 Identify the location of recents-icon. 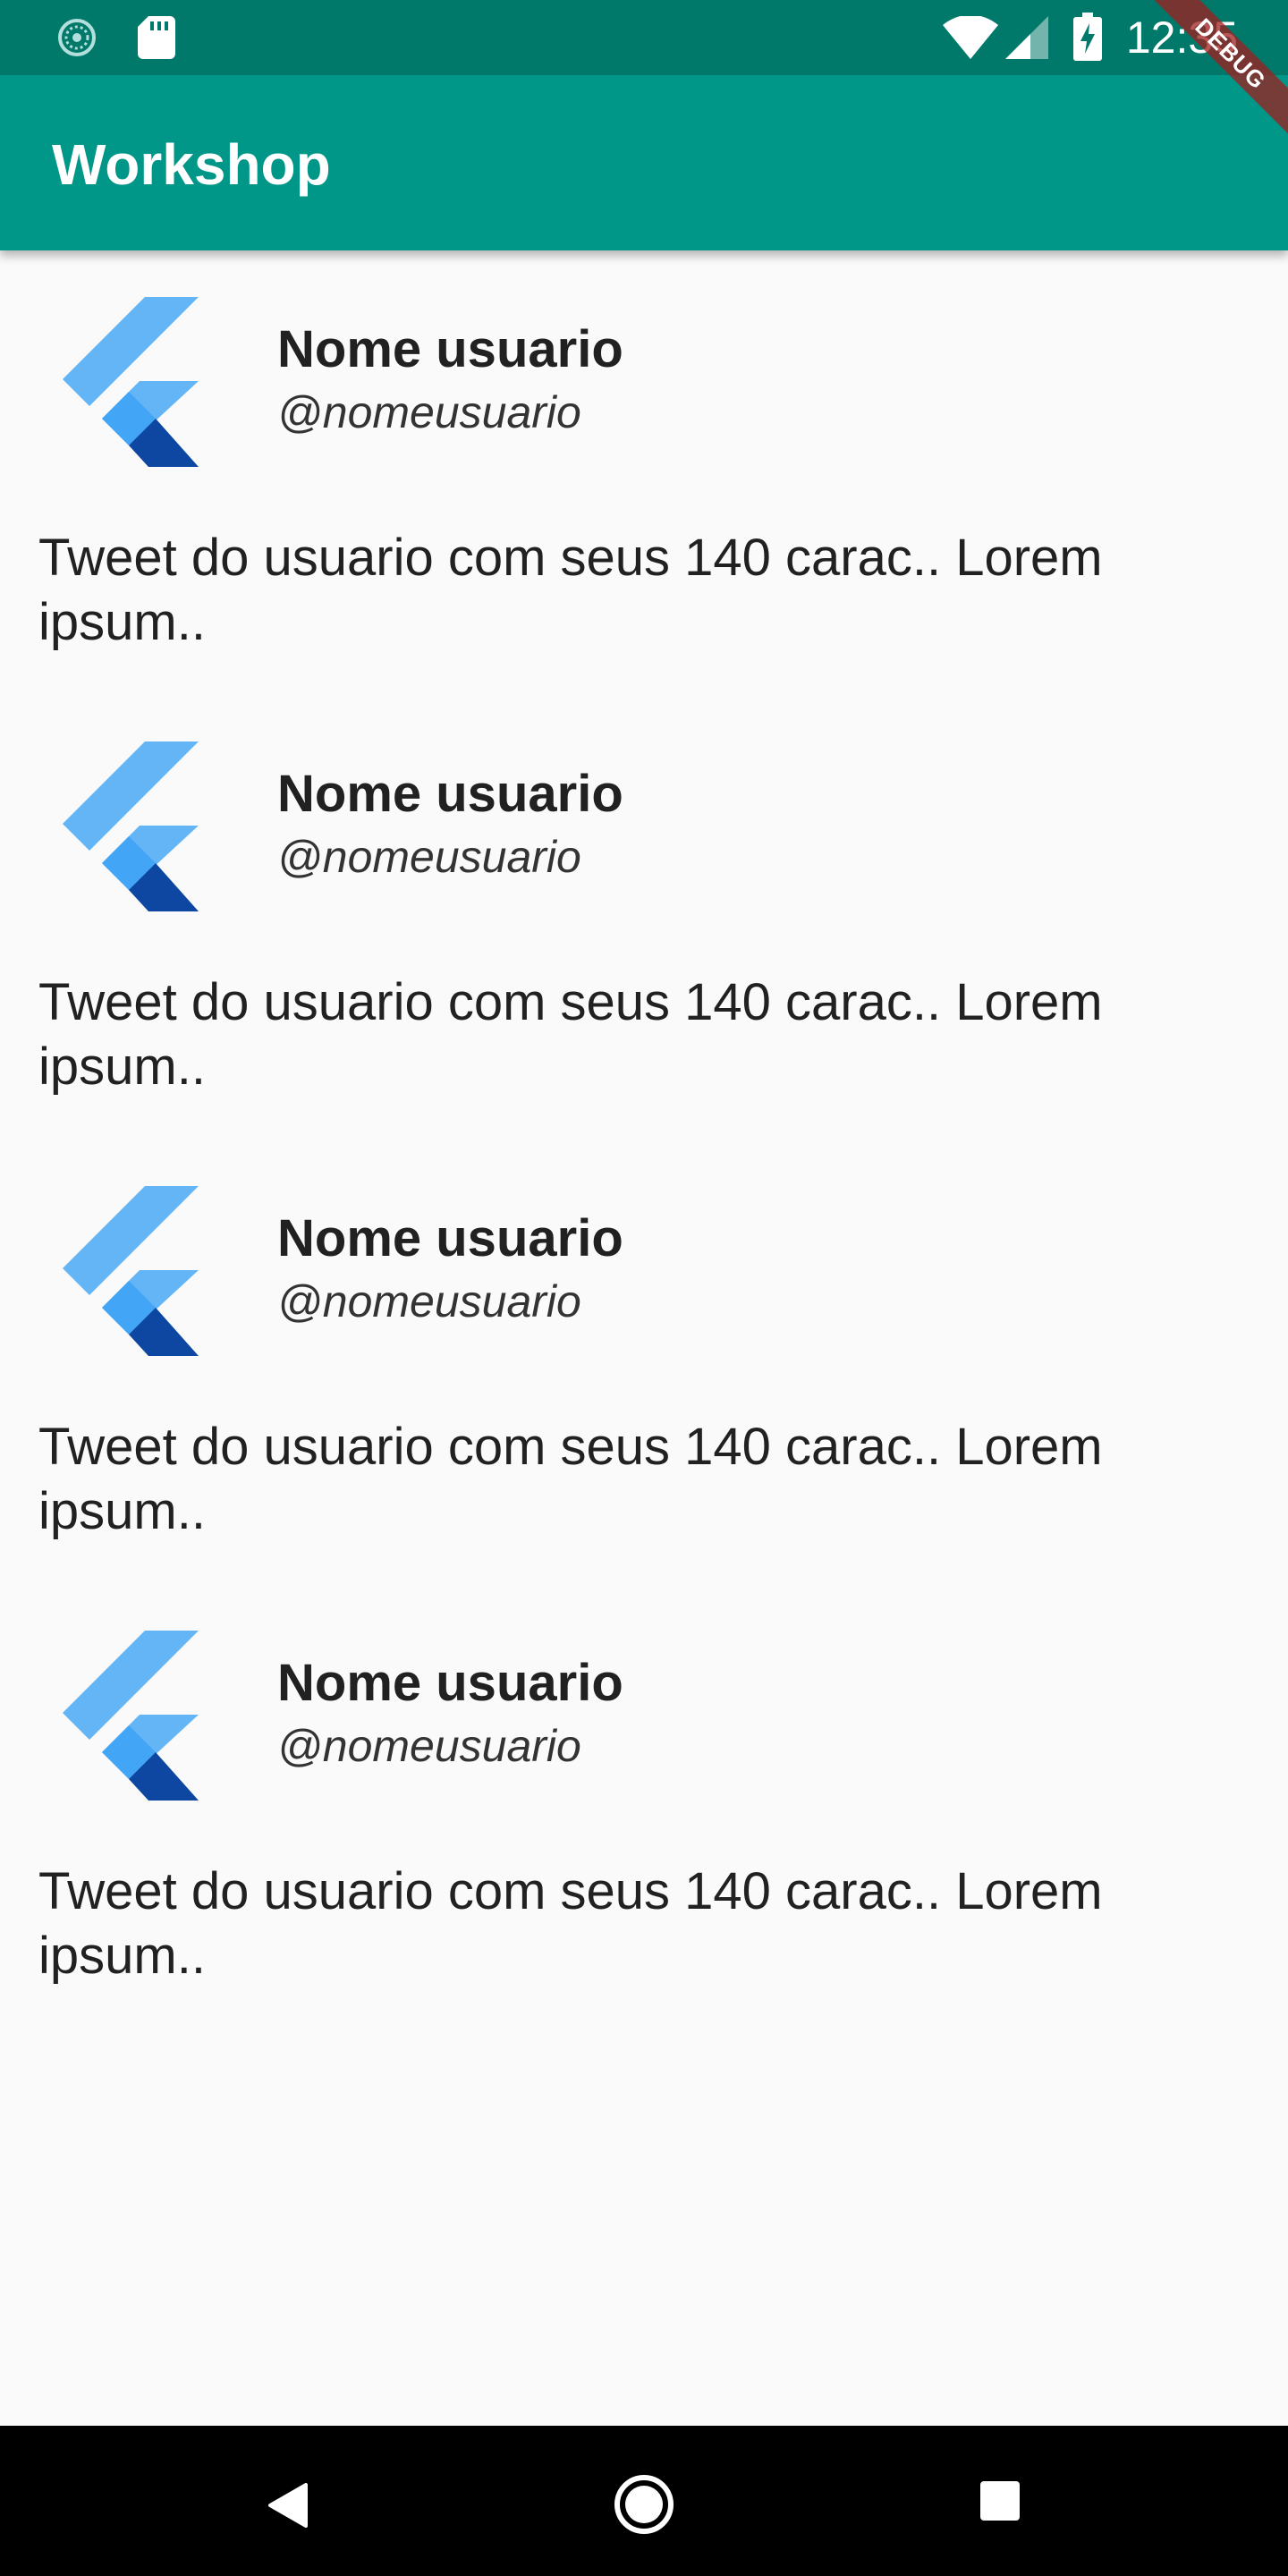
(1000, 2501).